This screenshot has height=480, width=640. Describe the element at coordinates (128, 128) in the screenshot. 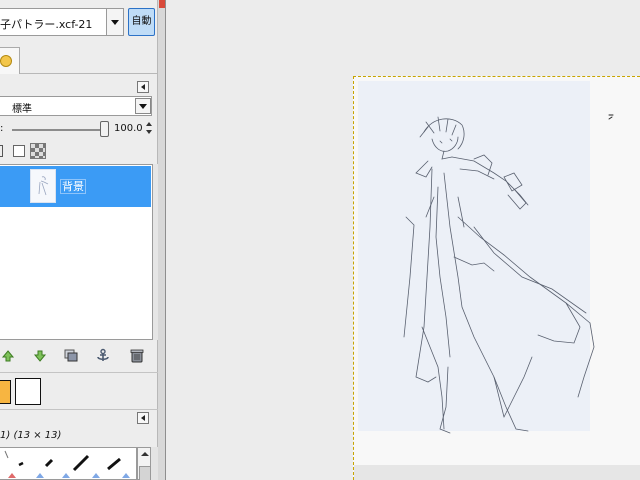

I see `opacity-value: 100.0` at that location.